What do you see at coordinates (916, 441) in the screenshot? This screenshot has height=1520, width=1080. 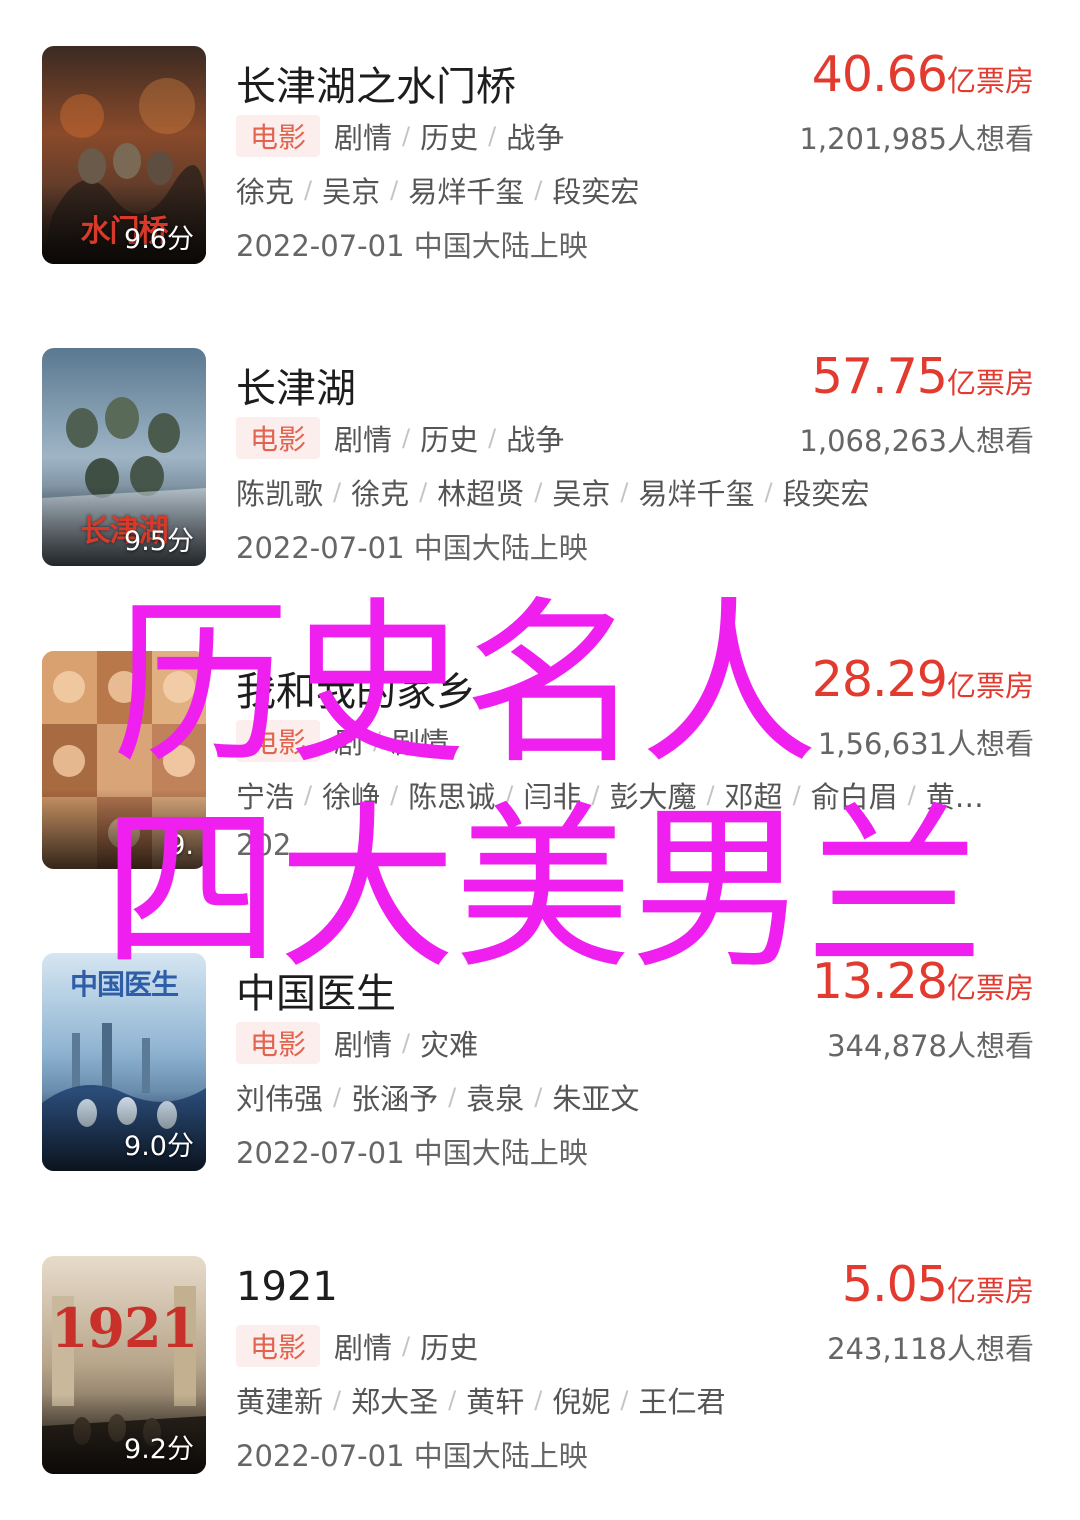 I see `want-count: 1,068,263人想看` at bounding box center [916, 441].